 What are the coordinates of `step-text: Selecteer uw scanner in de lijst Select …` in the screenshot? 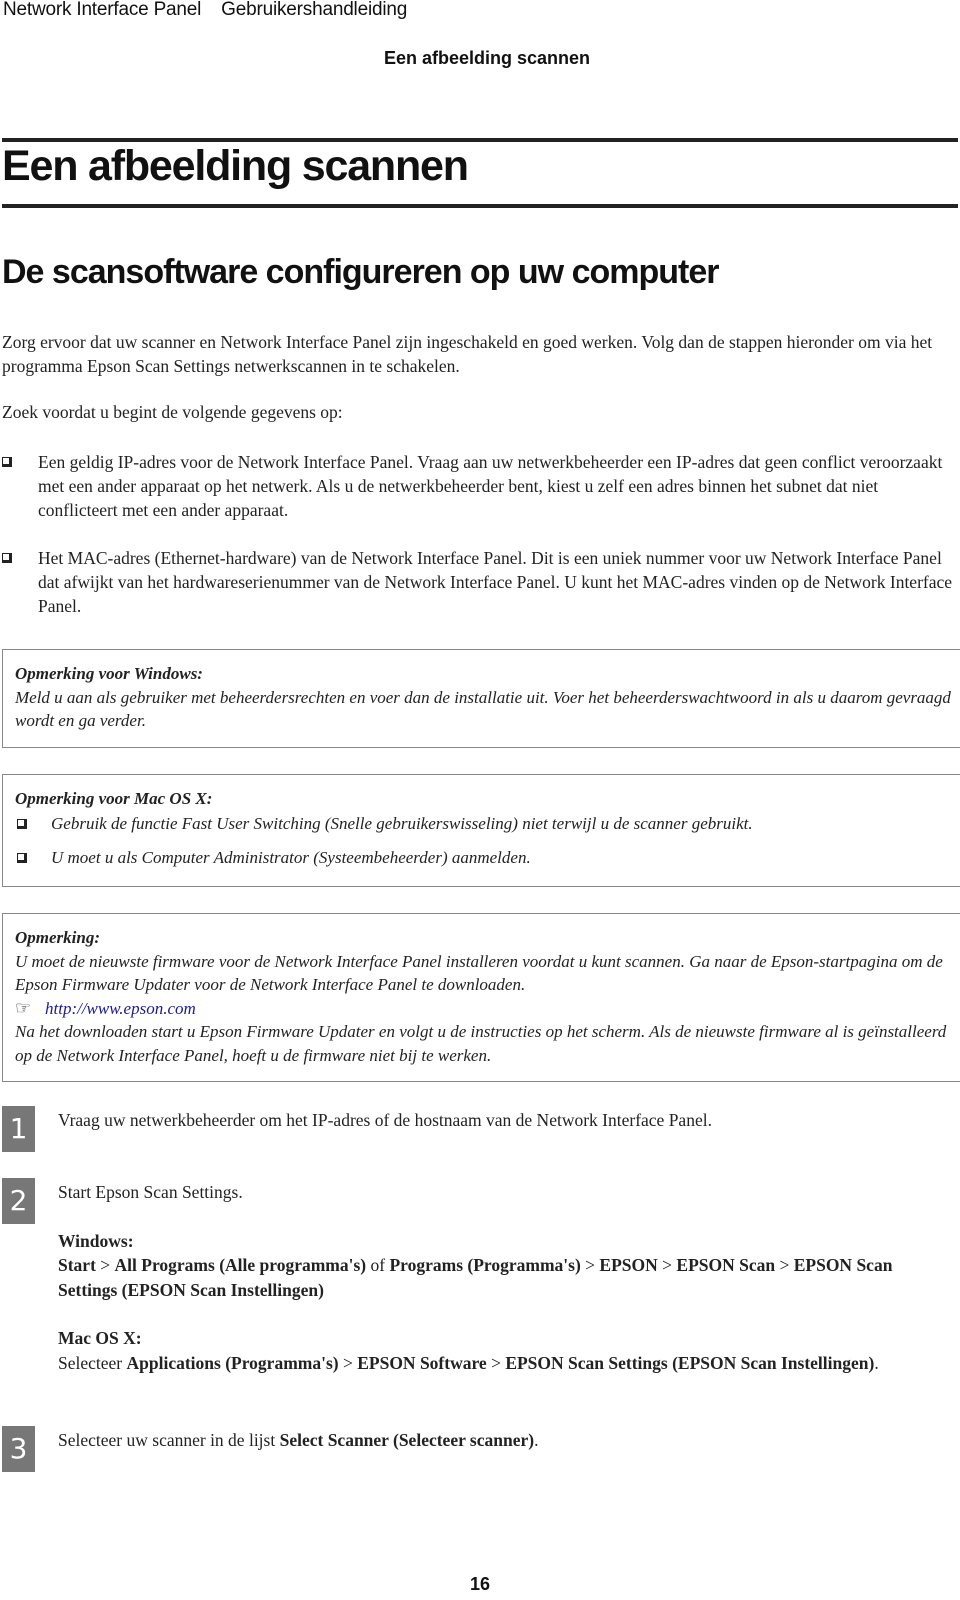 It's located at (505, 1439).